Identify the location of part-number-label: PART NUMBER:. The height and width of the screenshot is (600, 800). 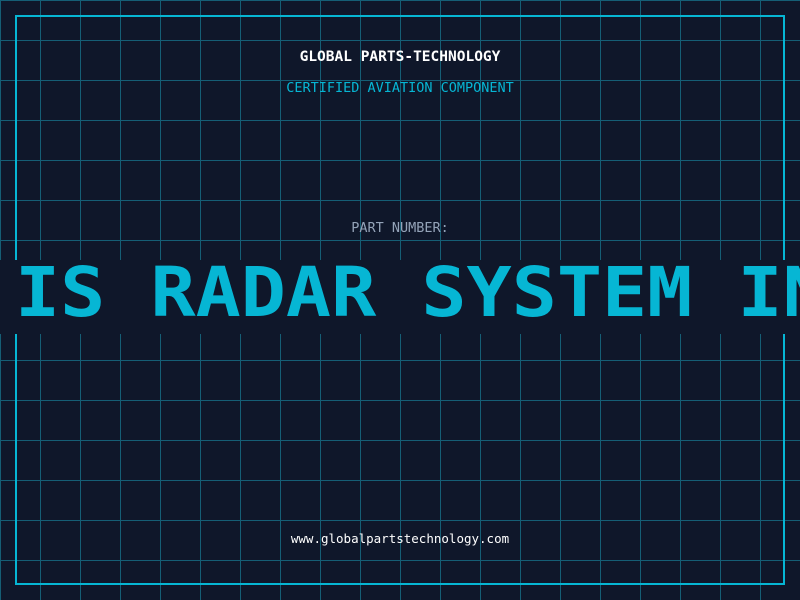
(400, 228).